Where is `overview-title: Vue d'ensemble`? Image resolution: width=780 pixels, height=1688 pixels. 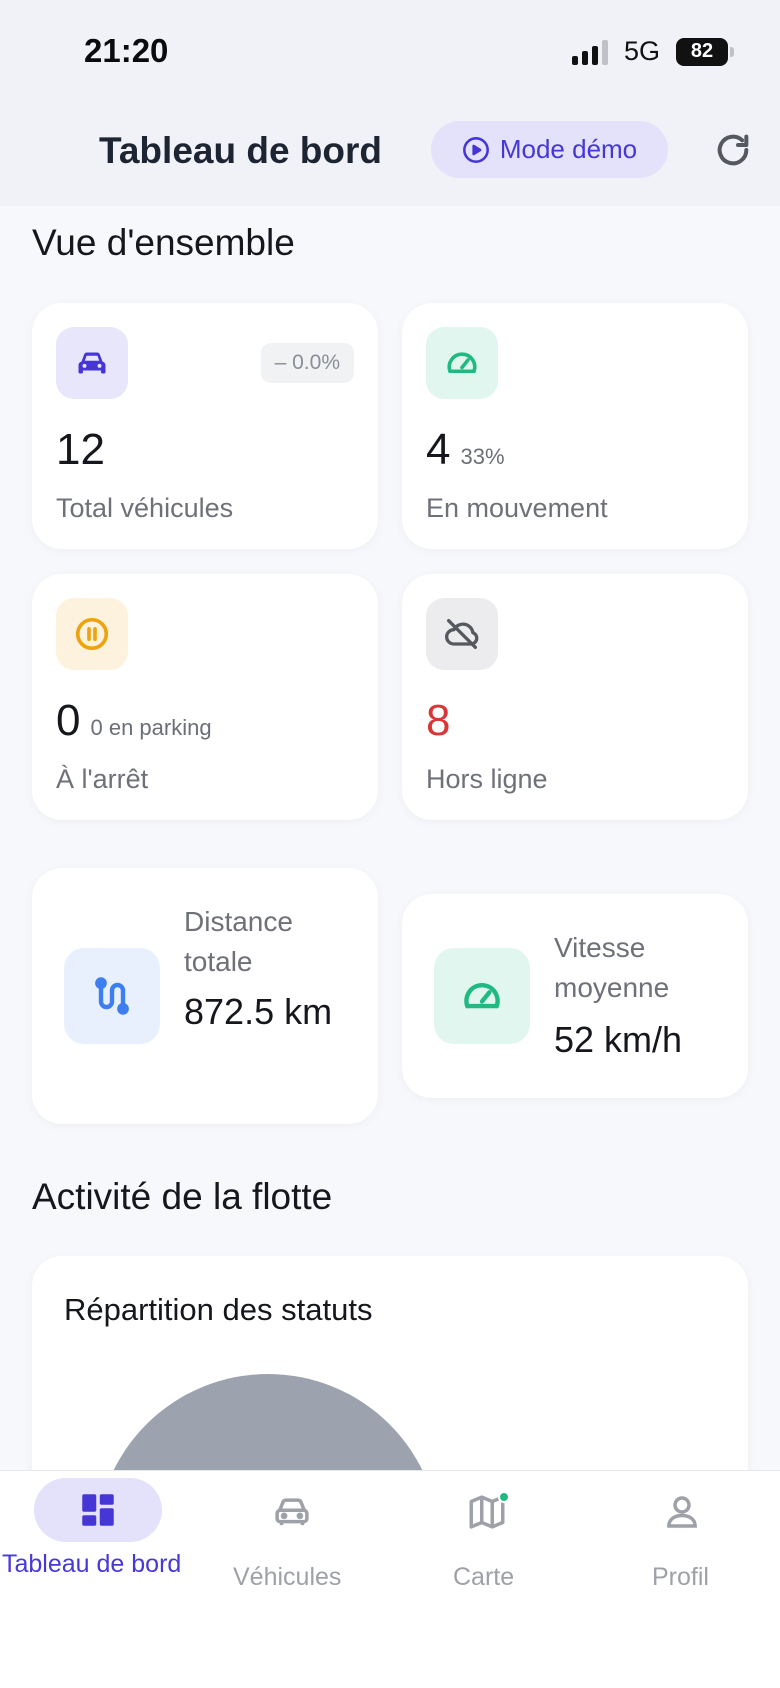
overview-title: Vue d'ensemble is located at coordinates (163, 242).